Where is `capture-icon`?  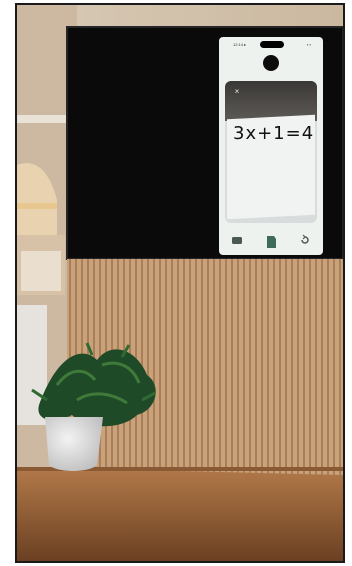
capture-icon is located at coordinates (271, 242).